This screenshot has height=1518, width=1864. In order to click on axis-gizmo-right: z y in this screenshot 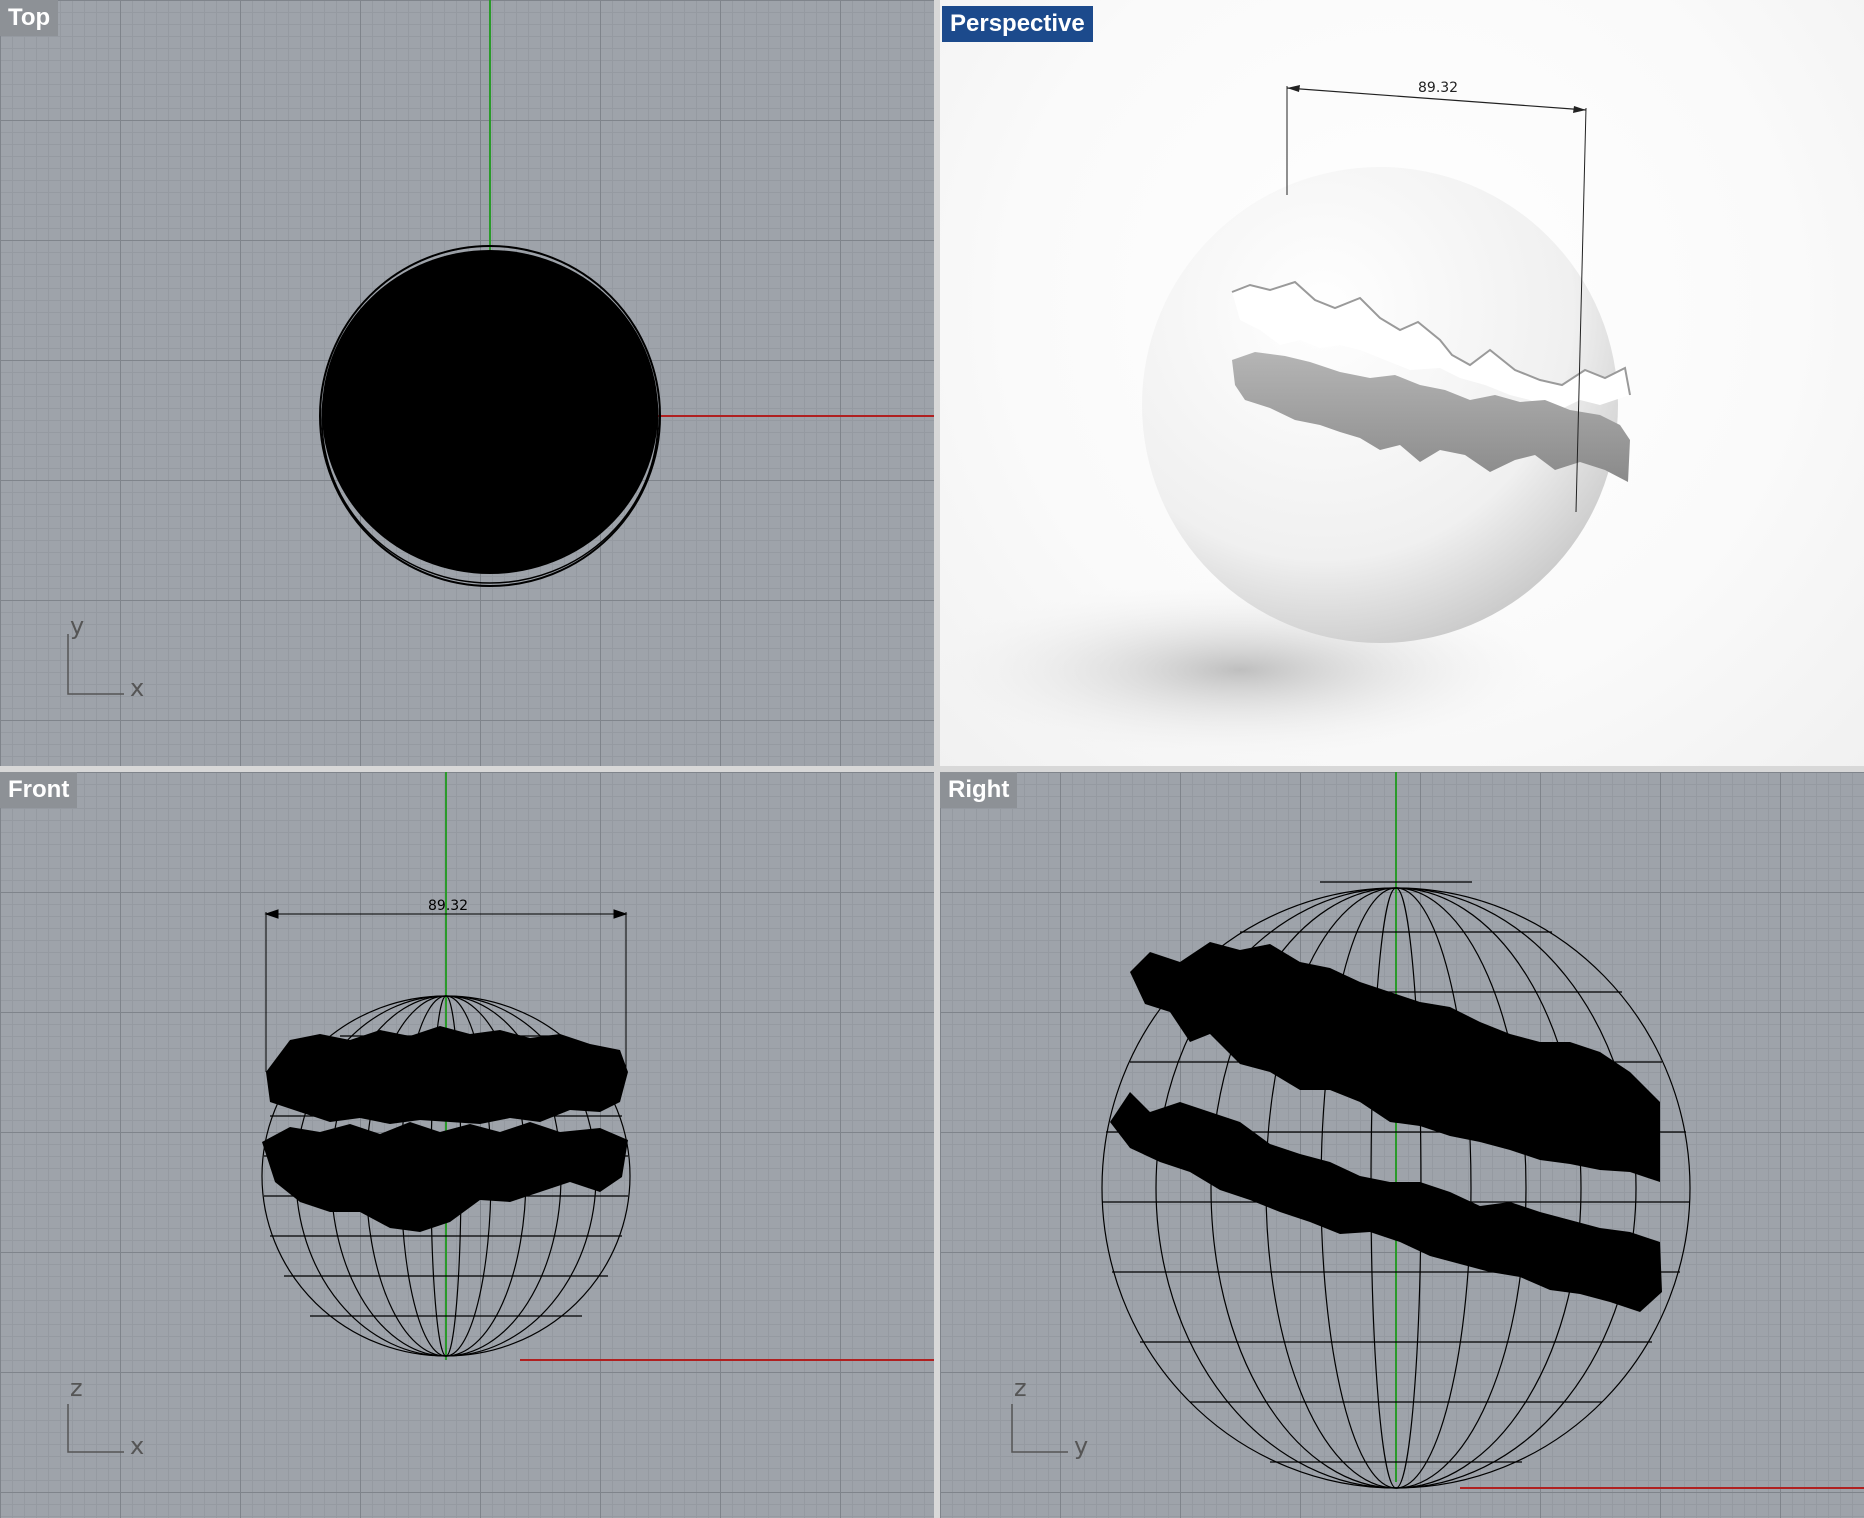, I will do `click(1049, 1417)`.